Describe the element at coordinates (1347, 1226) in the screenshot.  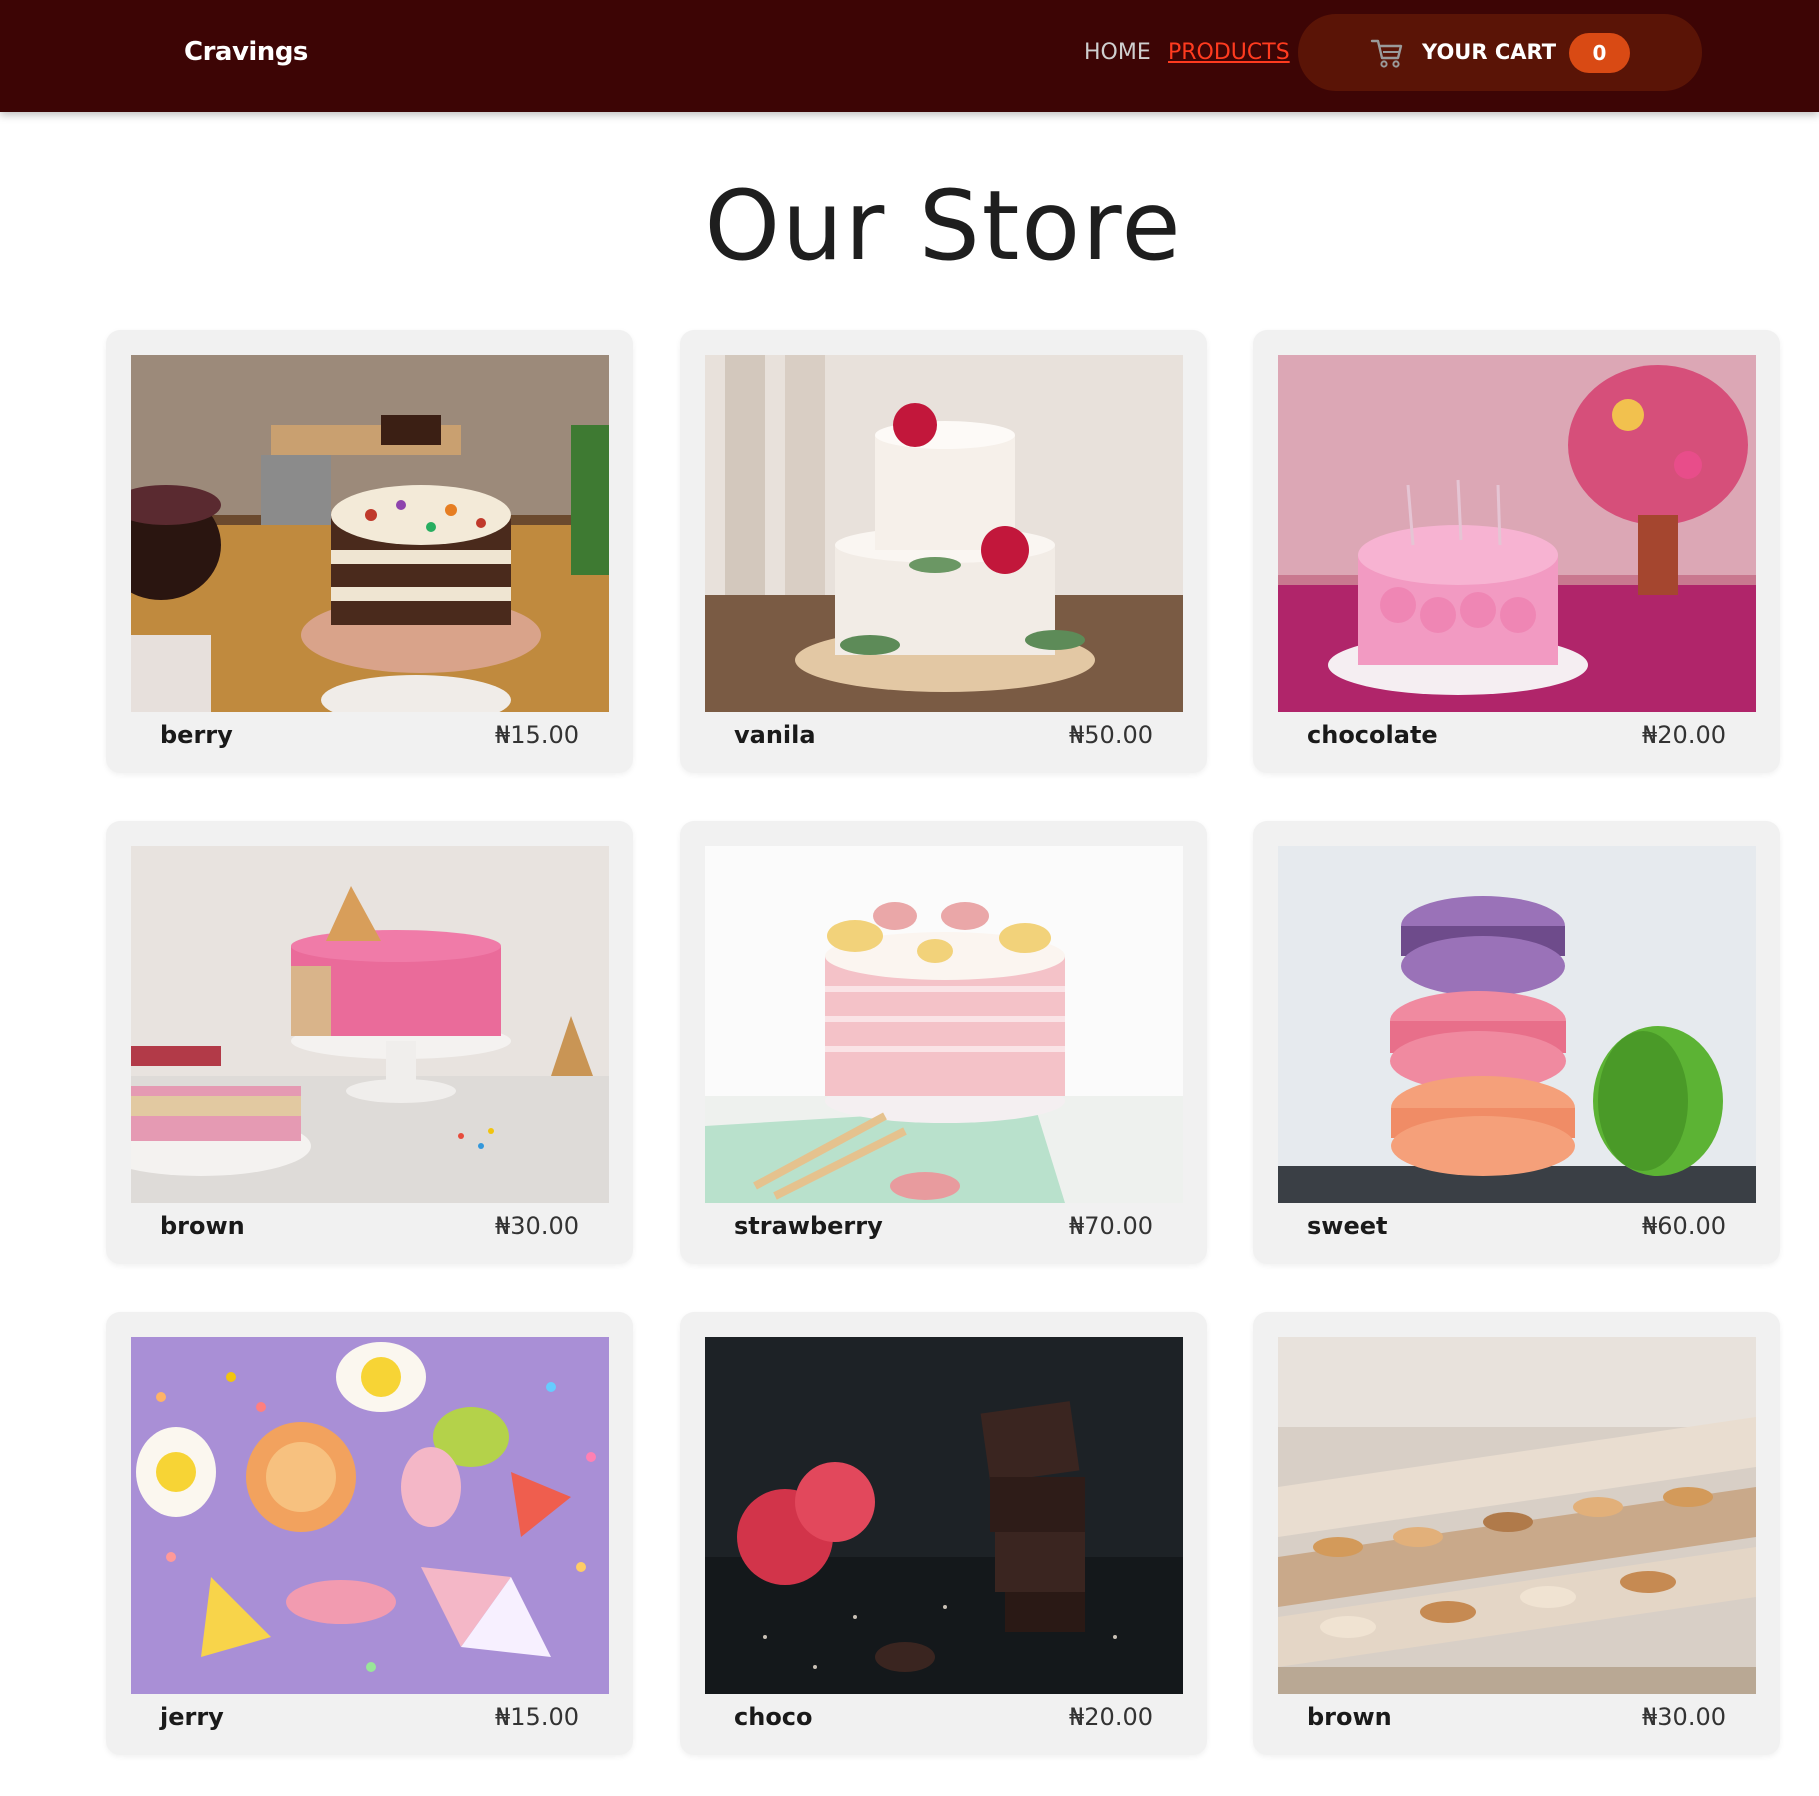
I see `product-name: sweet` at that location.